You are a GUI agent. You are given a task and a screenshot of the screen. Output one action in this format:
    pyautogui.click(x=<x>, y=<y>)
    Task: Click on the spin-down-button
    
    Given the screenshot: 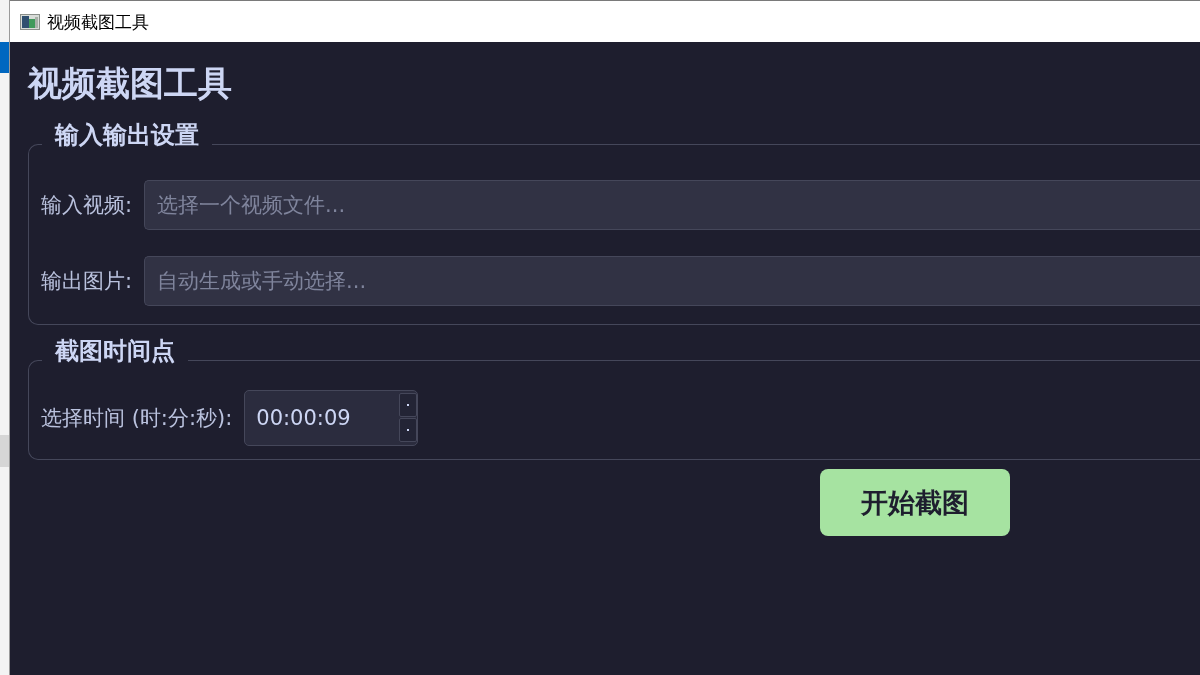 What is the action you would take?
    pyautogui.click(x=408, y=430)
    